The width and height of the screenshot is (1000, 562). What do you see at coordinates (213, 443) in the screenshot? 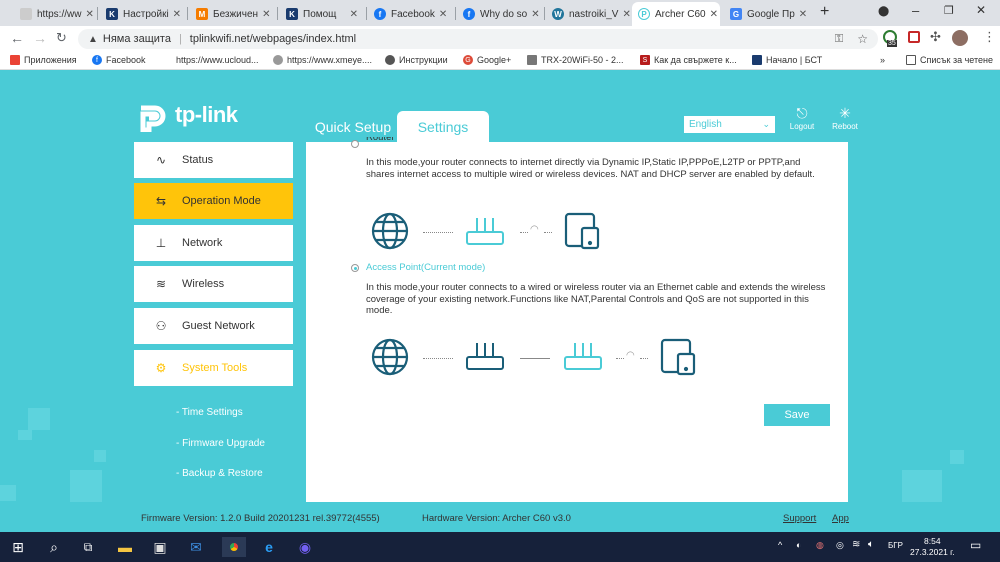
I see `submenu-firmware-upgrade: - Firmware Upgrade` at bounding box center [213, 443].